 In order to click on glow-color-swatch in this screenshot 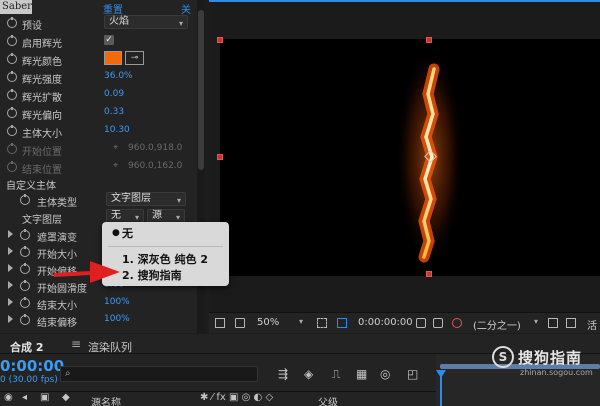, I will do `click(113, 58)`.